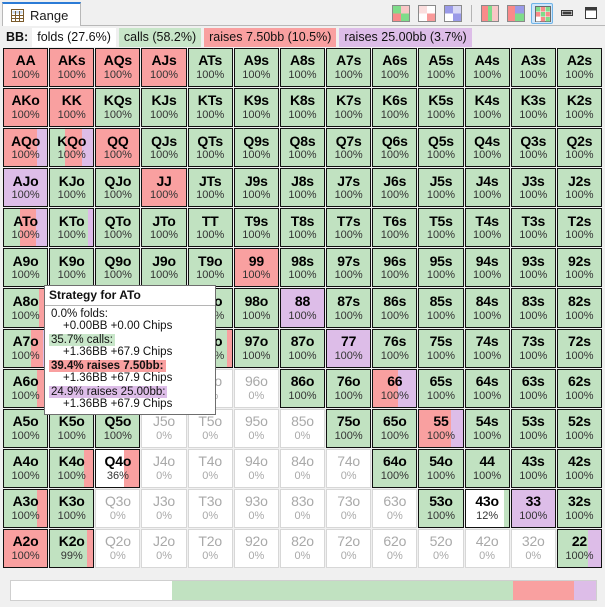  What do you see at coordinates (164, 188) in the screenshot?
I see `range-cell-JJ: JJ 100%` at bounding box center [164, 188].